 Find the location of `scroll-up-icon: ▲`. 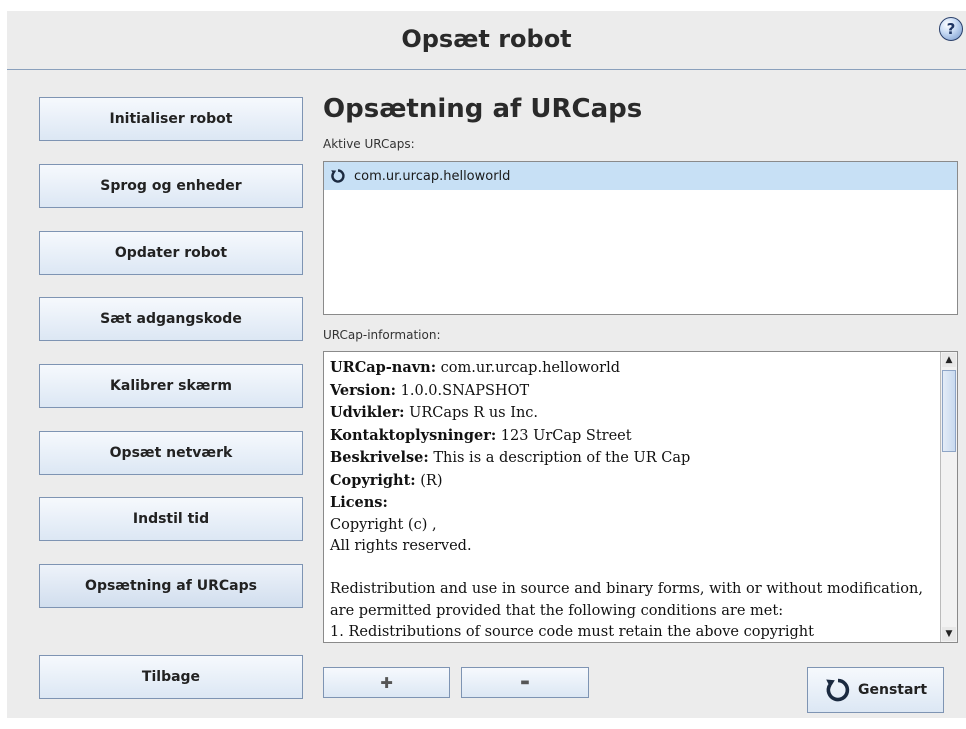

scroll-up-icon: ▲ is located at coordinates (949, 360).